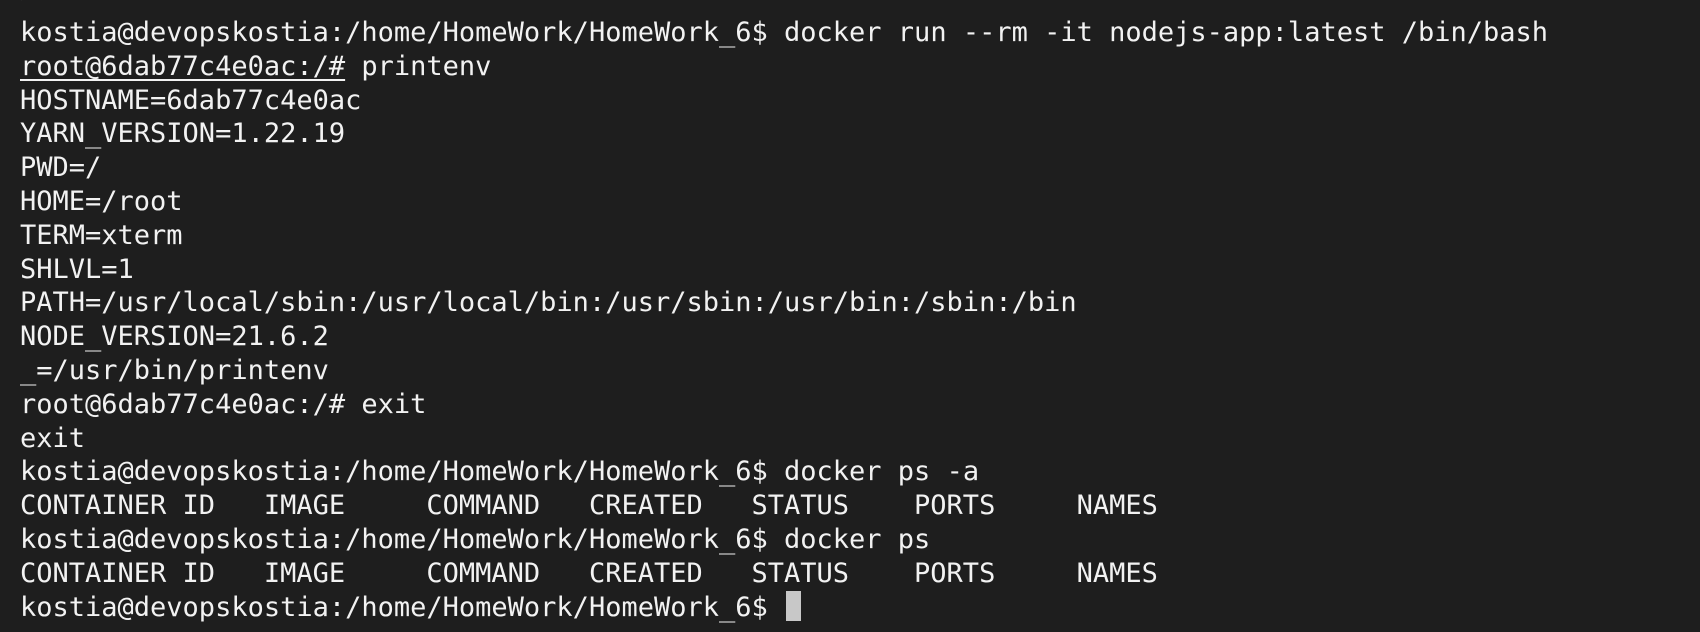 This screenshot has height=632, width=1700. I want to click on output-line: TERM=xterm, so click(101, 235).